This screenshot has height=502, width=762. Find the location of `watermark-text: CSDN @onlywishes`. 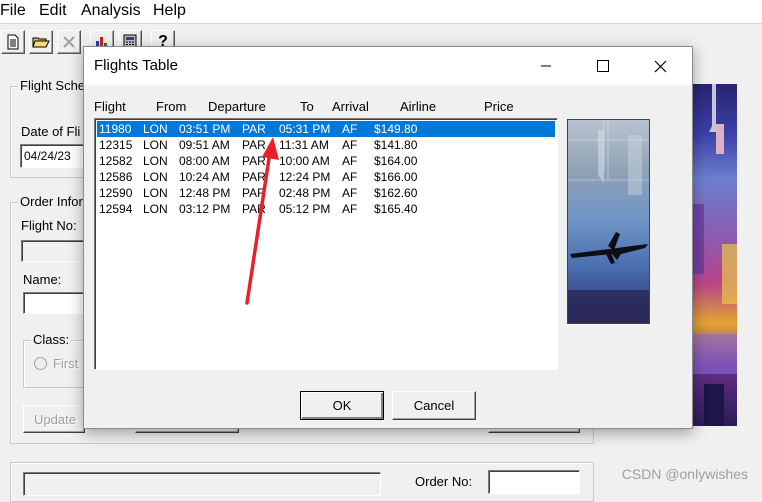

watermark-text: CSDN @onlywishes is located at coordinates (684, 474).